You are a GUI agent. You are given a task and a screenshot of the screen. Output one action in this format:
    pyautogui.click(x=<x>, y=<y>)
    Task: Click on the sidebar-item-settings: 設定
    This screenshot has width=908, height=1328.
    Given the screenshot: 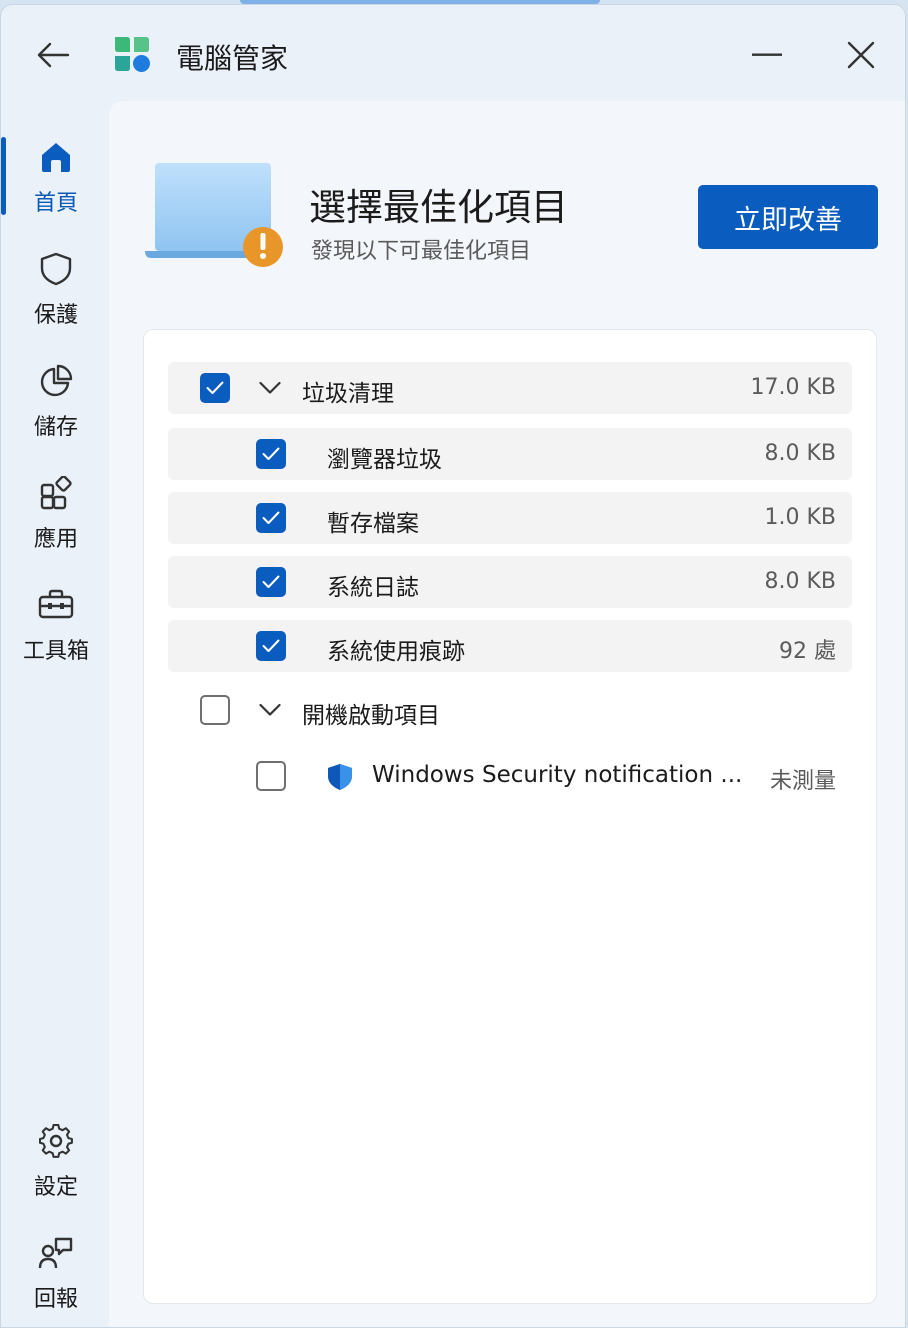 What is the action you would take?
    pyautogui.click(x=56, y=1165)
    